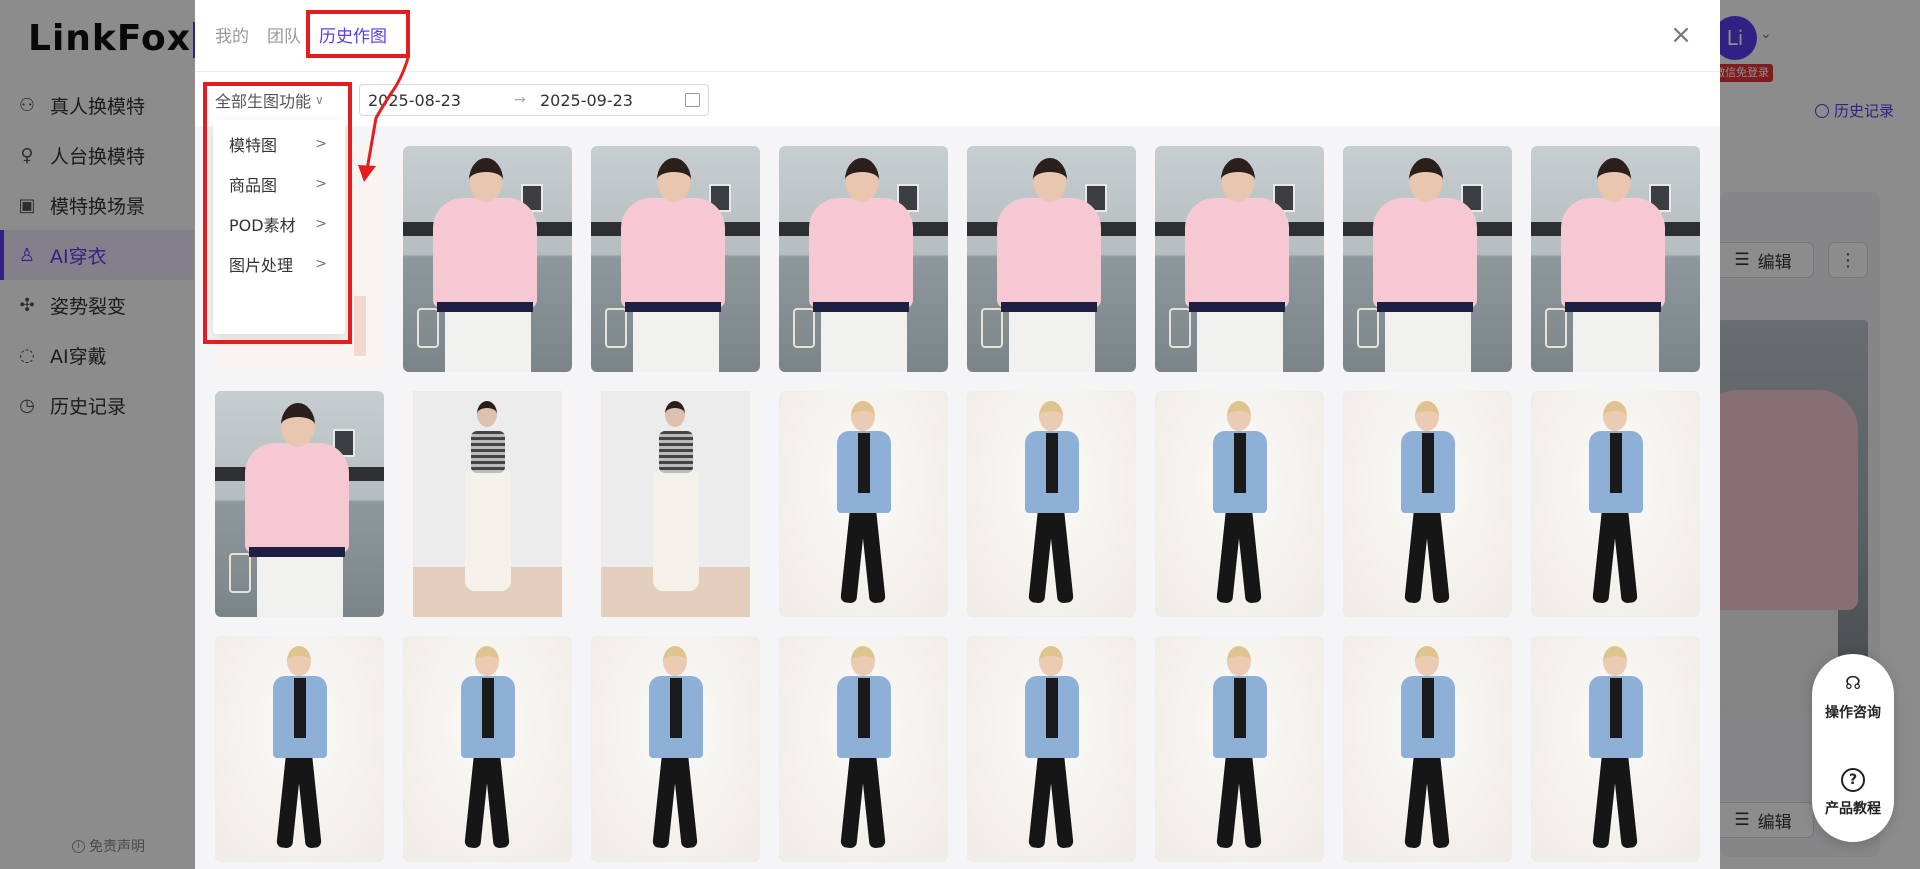 This screenshot has width=1920, height=869. Describe the element at coordinates (1681, 35) in the screenshot. I see `close-icon: ×` at that location.